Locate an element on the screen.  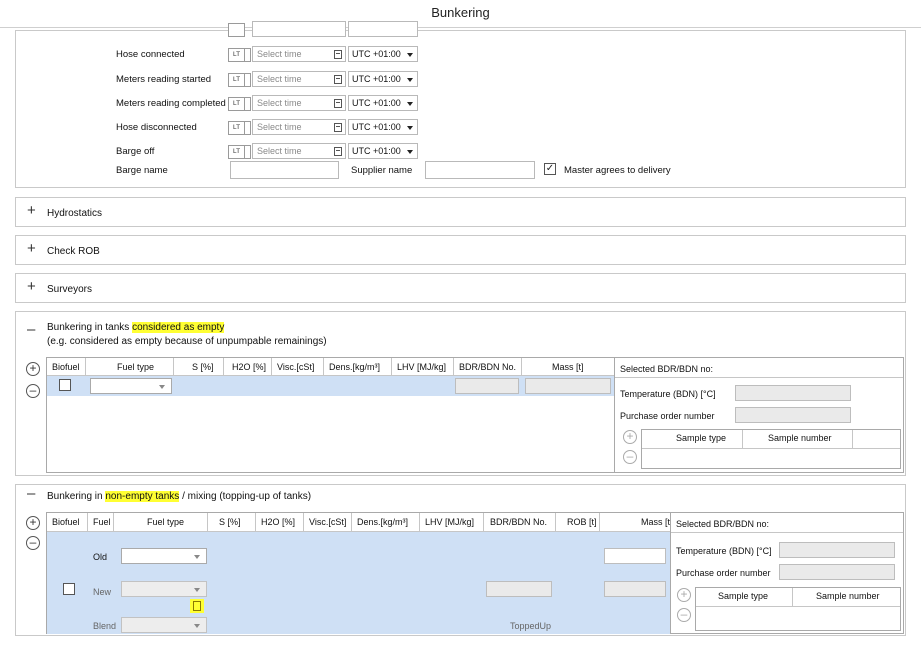
new-fuel-type-select is located at coordinates (164, 589).